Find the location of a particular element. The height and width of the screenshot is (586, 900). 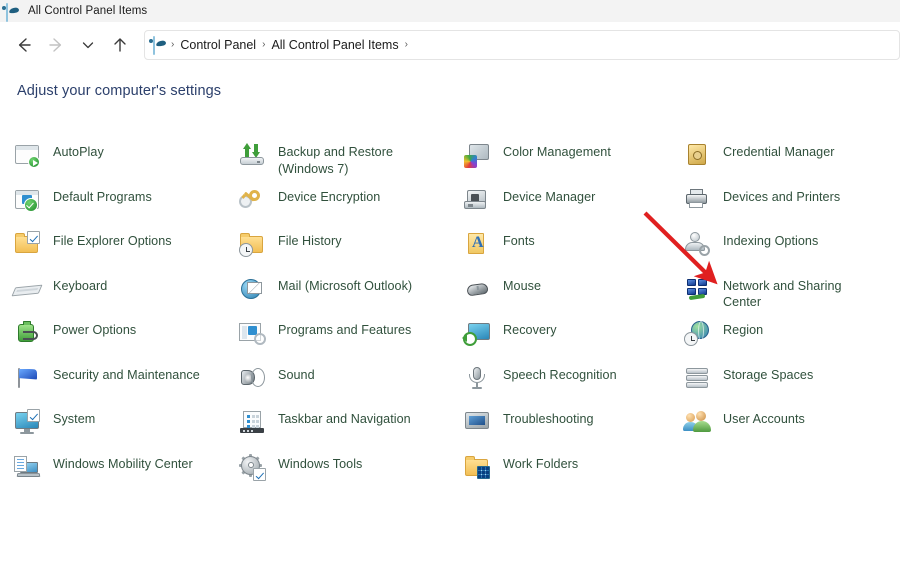

item-label-line2: (Windows 7) is located at coordinates (313, 168).